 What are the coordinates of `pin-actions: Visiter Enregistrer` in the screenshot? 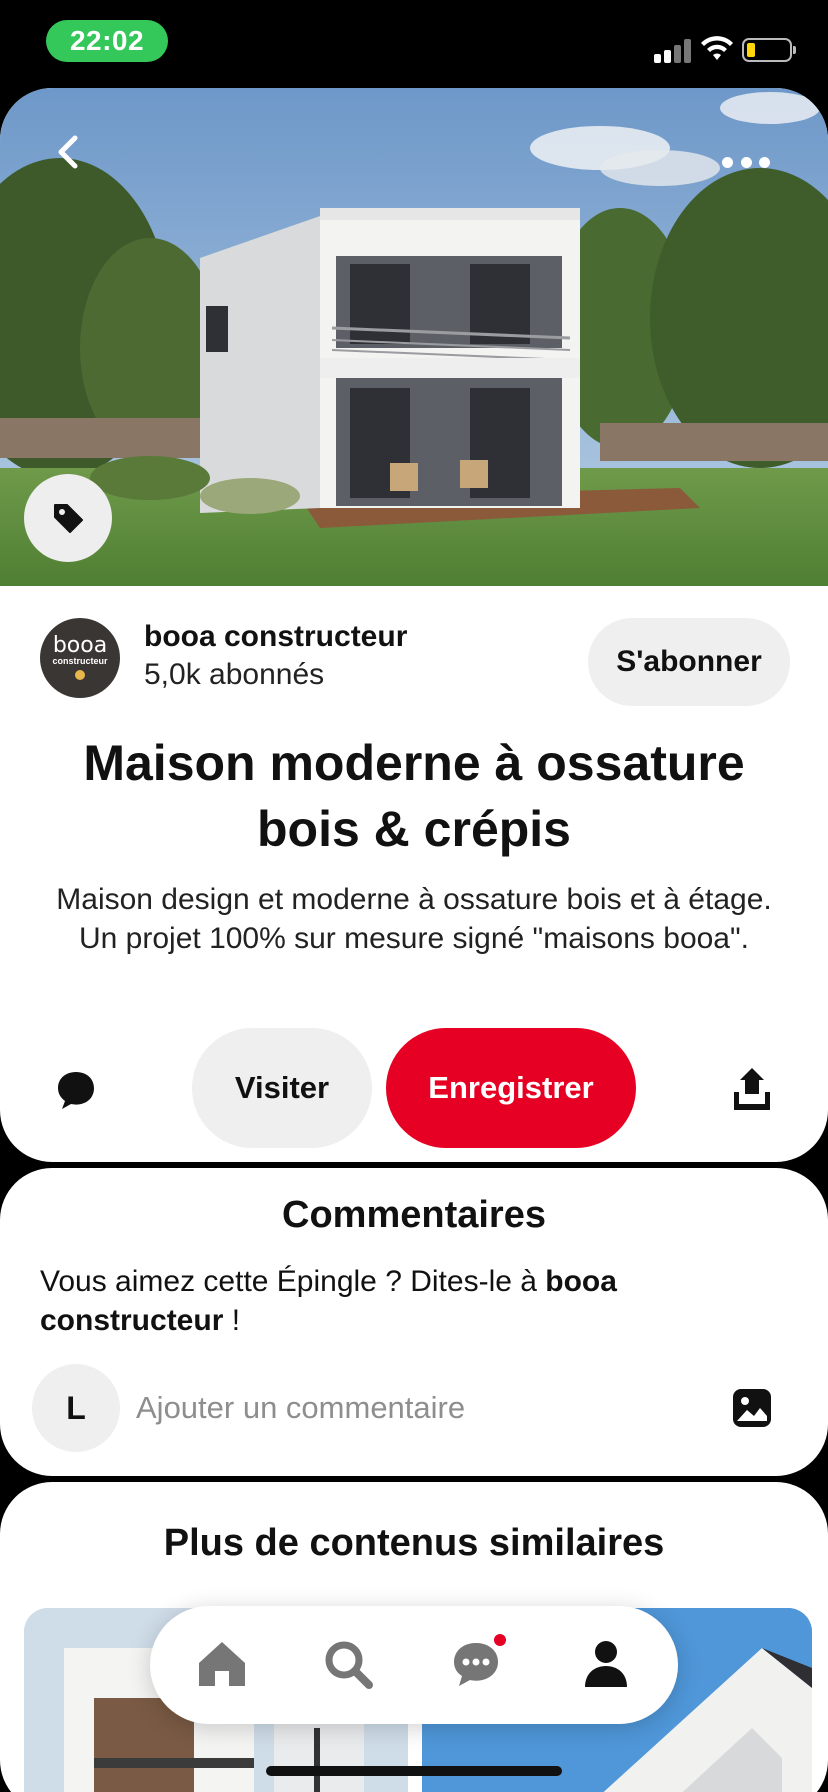 It's located at (414, 1088).